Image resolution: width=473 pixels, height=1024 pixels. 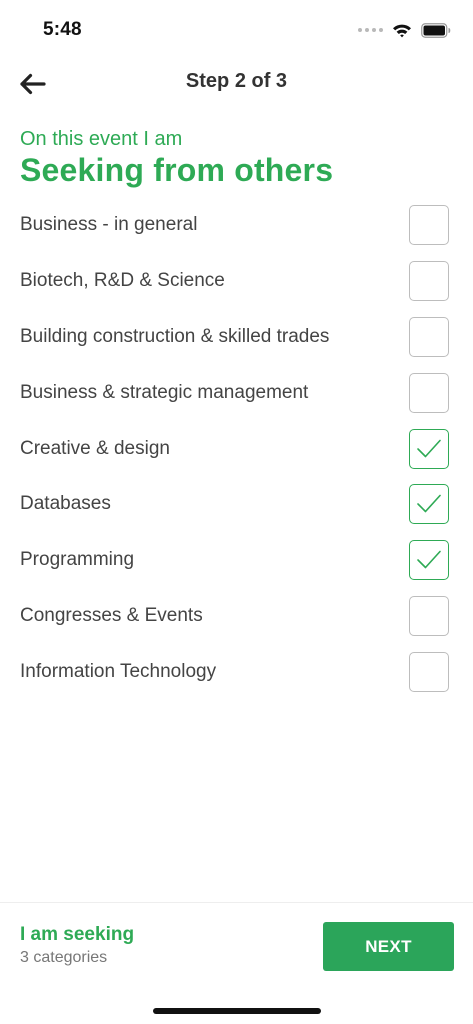 I want to click on category-label: Information Technology, so click(x=118, y=672).